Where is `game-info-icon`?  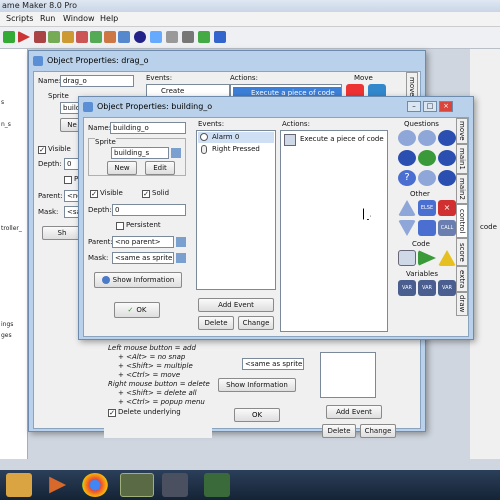
game-info-icon is located at coordinates (172, 37).